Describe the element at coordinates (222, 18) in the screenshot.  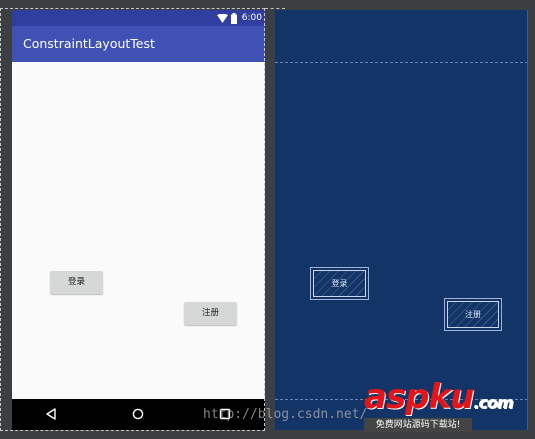
I see `wifi-icon` at that location.